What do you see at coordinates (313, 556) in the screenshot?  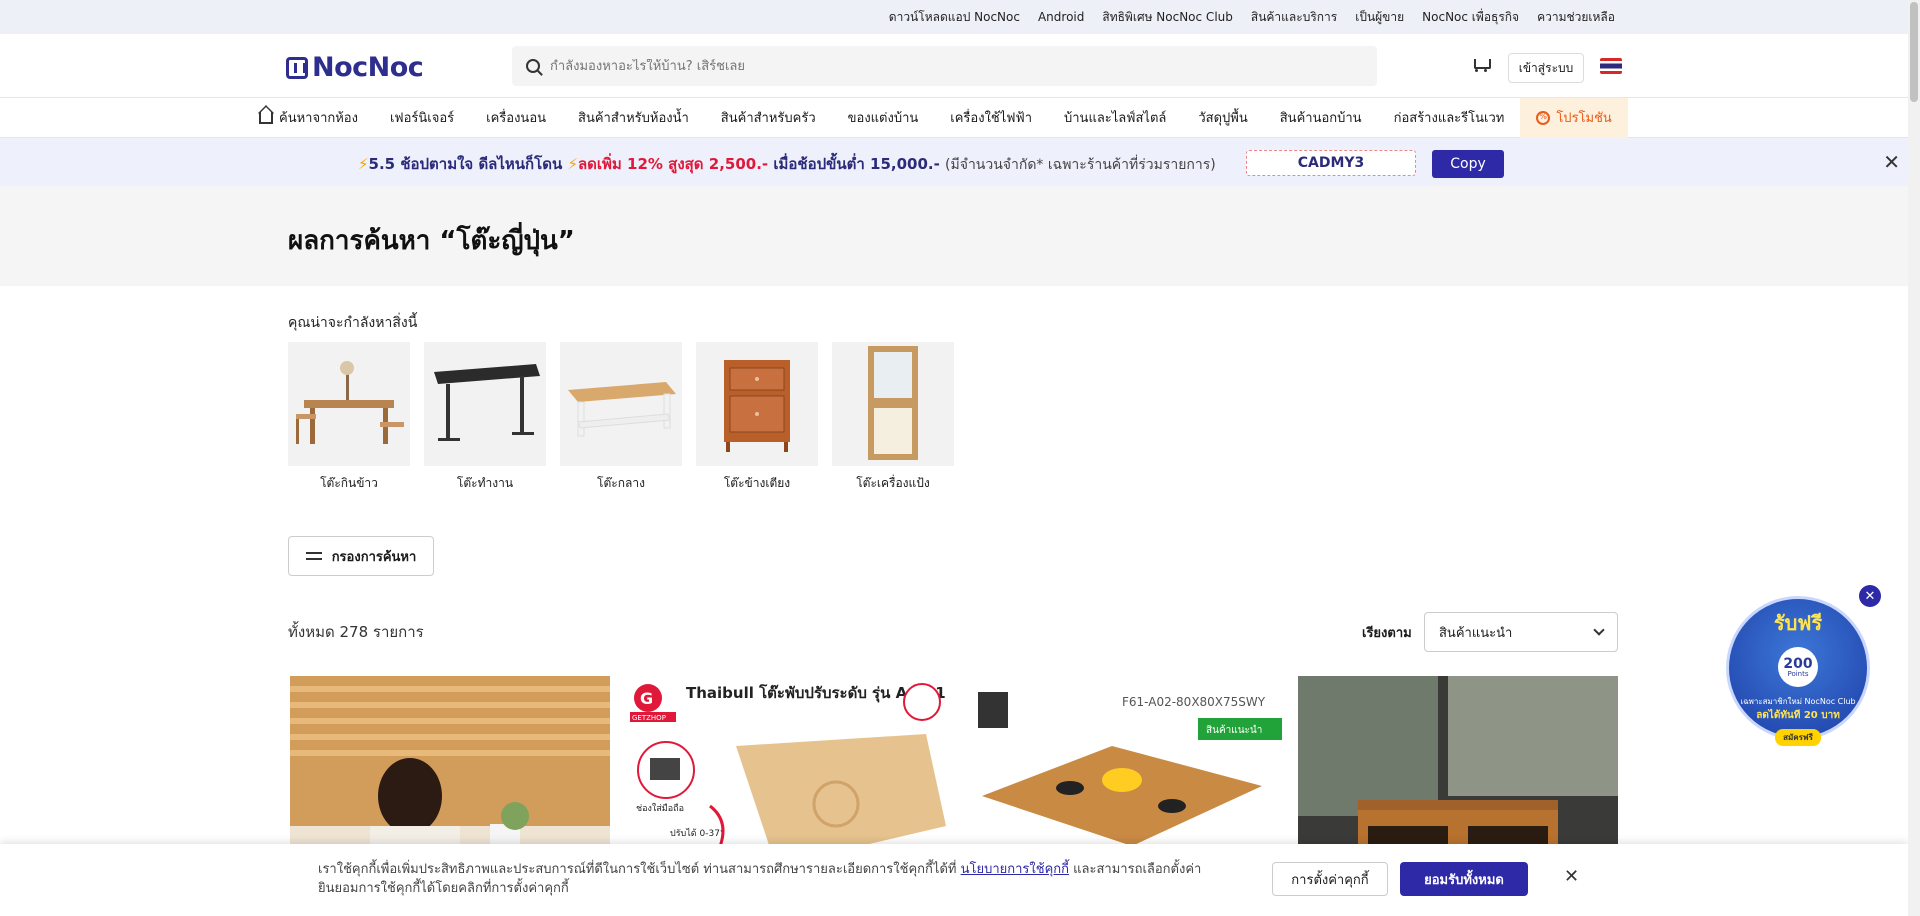 I see `filter-icon` at bounding box center [313, 556].